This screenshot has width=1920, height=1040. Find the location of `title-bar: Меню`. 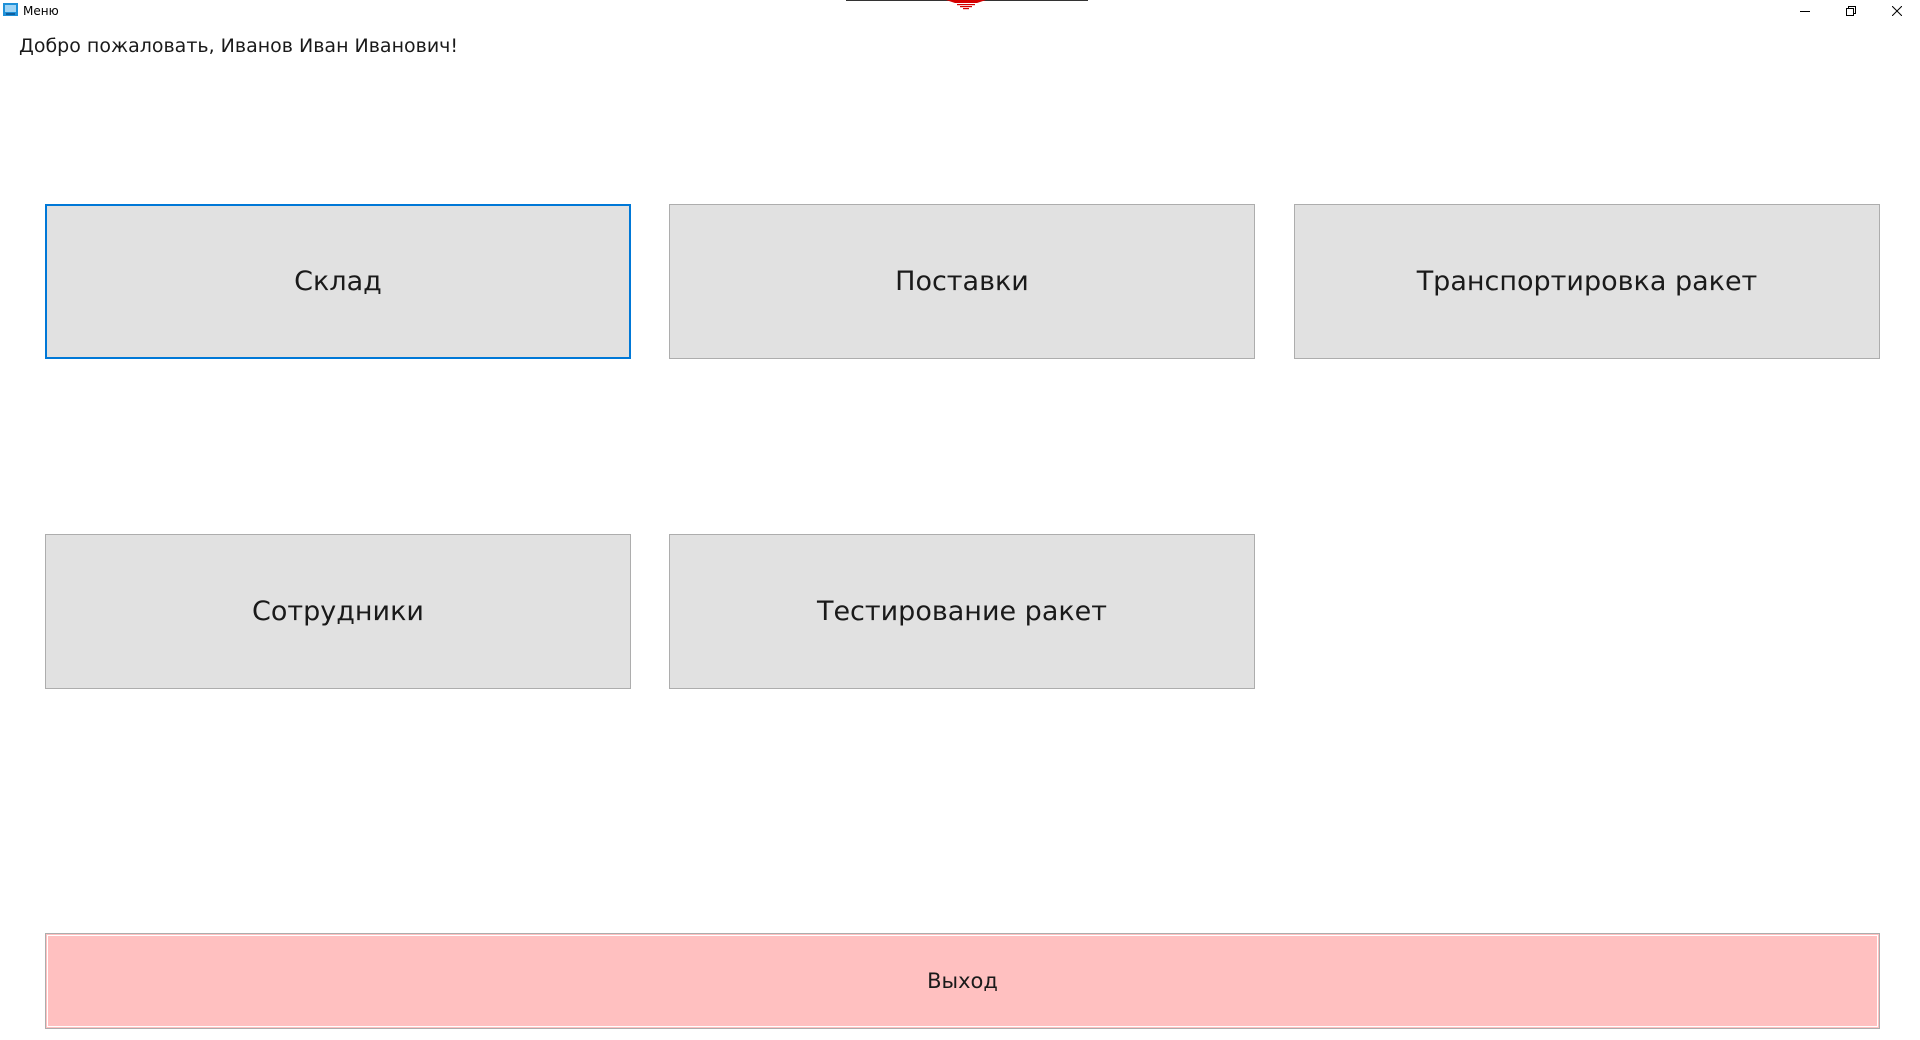

title-bar: Меню is located at coordinates (960, 11).